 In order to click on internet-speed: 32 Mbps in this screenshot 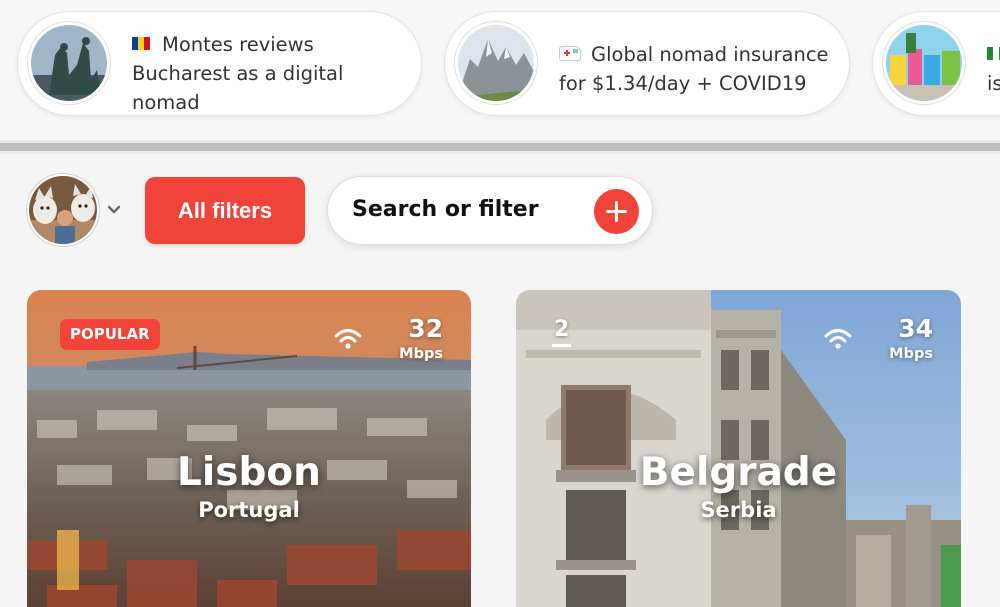, I will do `click(388, 339)`.